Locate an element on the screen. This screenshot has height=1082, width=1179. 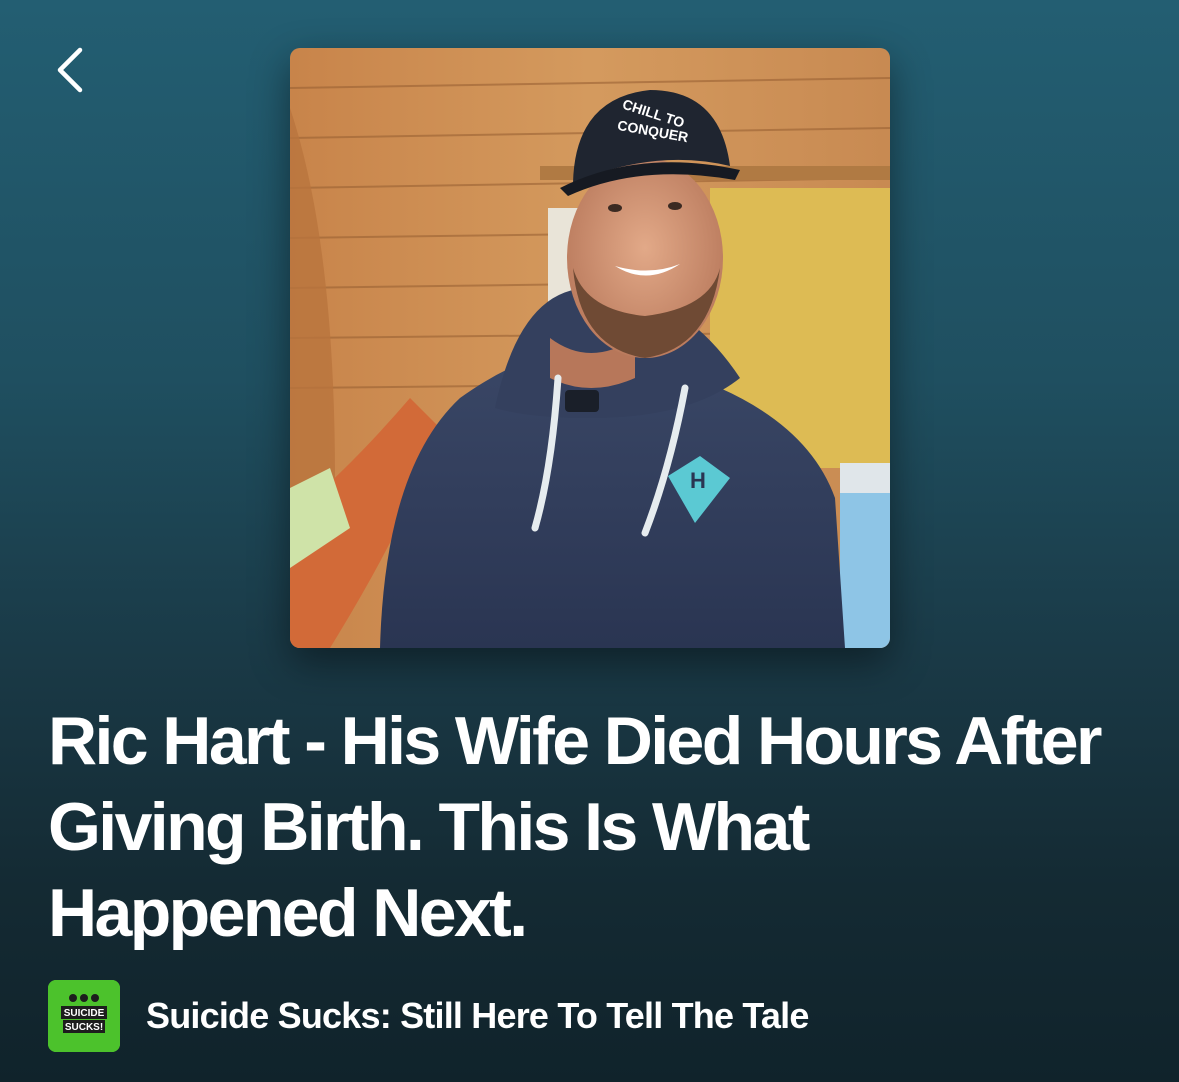
show-thumbnail: SUICIDE SUCKS! is located at coordinates (84, 1016).